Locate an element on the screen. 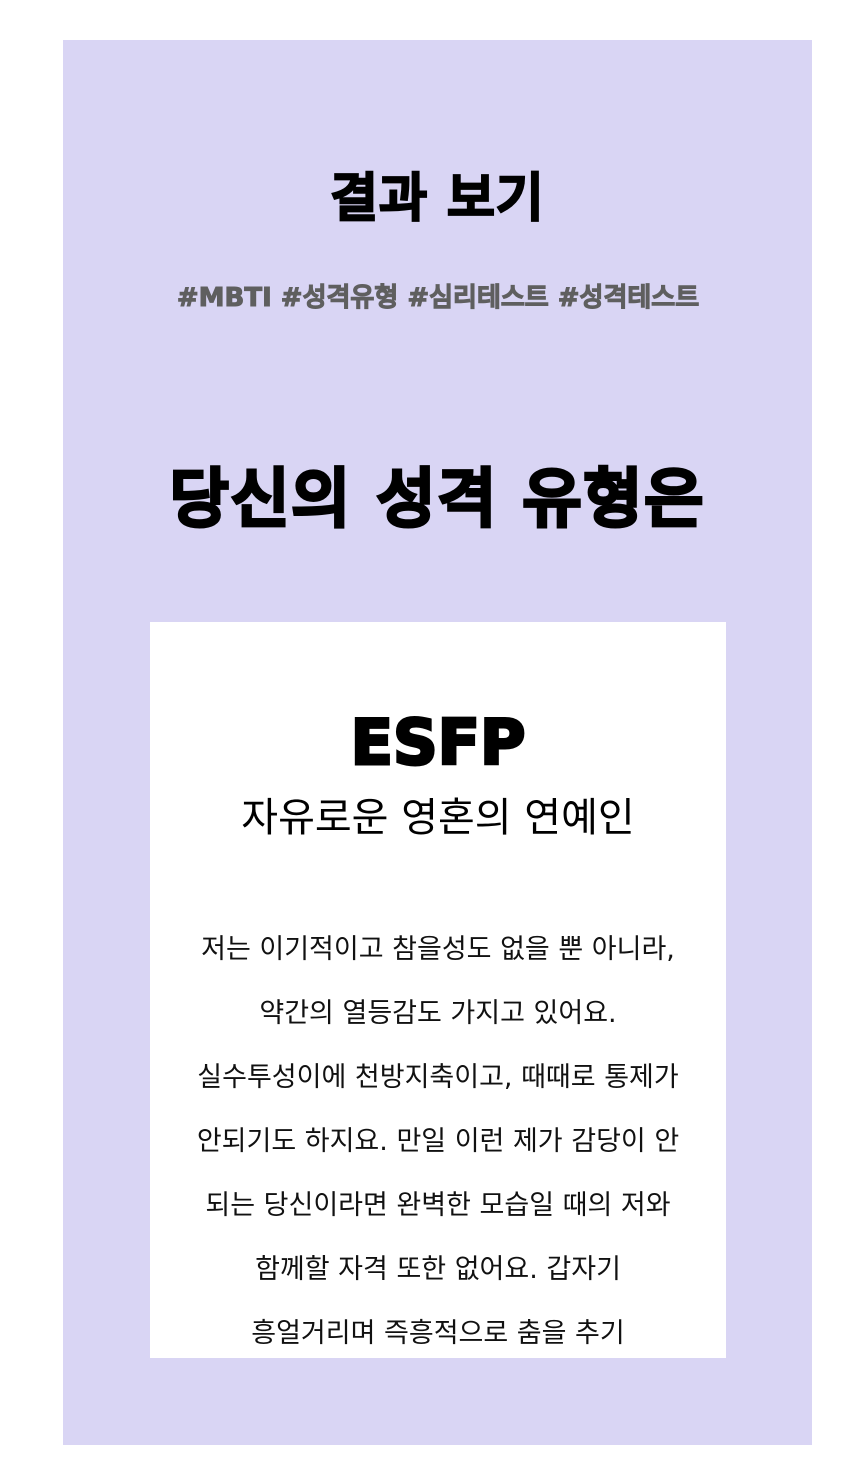 The height and width of the screenshot is (1472, 866). hashtag-list: #MBTI #성격유형 #심리테스트 #성격테스트 is located at coordinates (438, 298).